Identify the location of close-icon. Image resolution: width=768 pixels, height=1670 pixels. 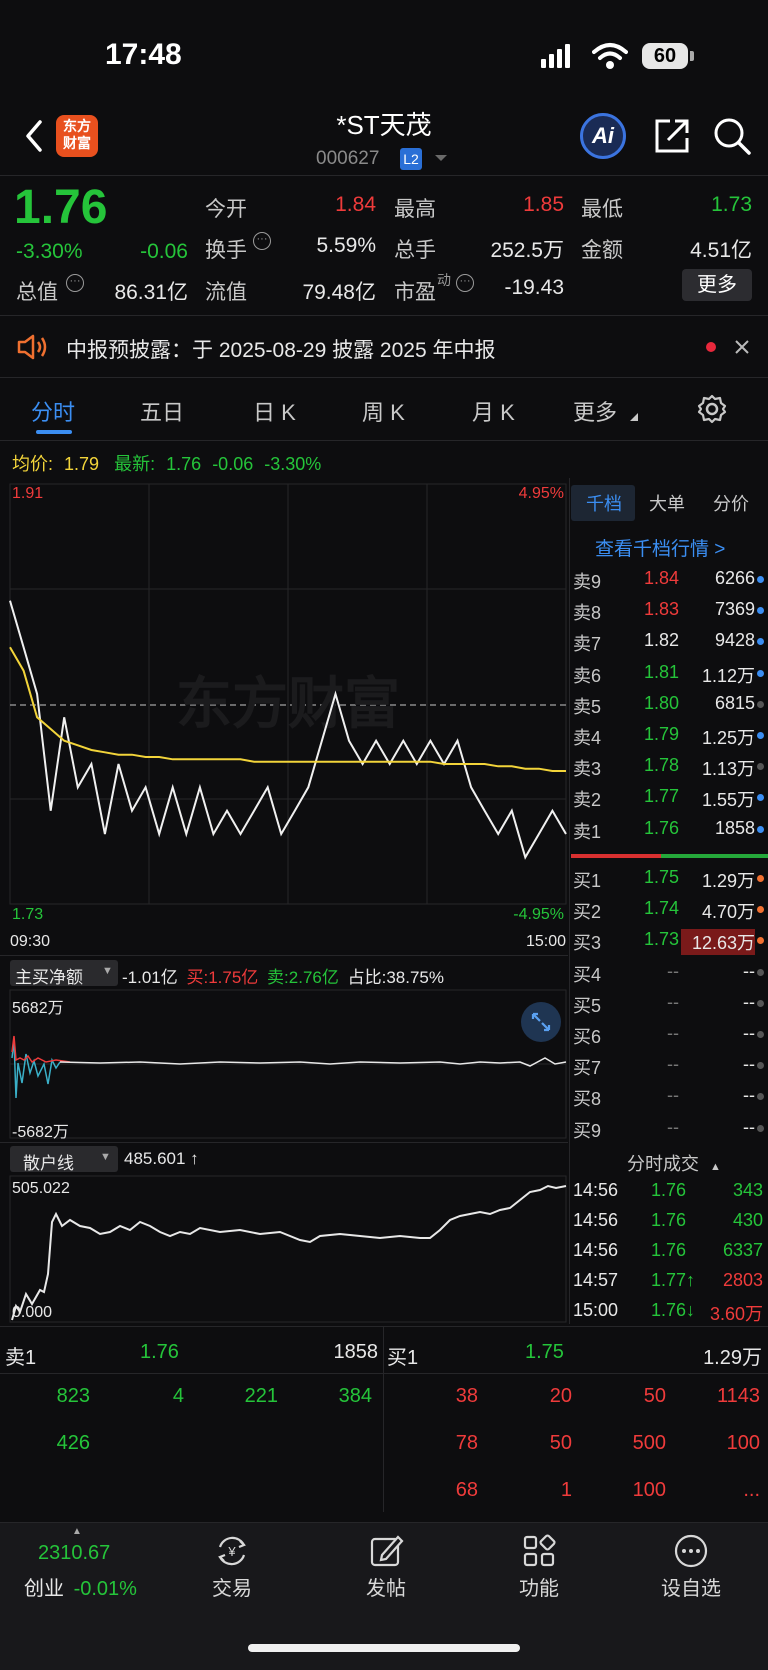
(742, 347).